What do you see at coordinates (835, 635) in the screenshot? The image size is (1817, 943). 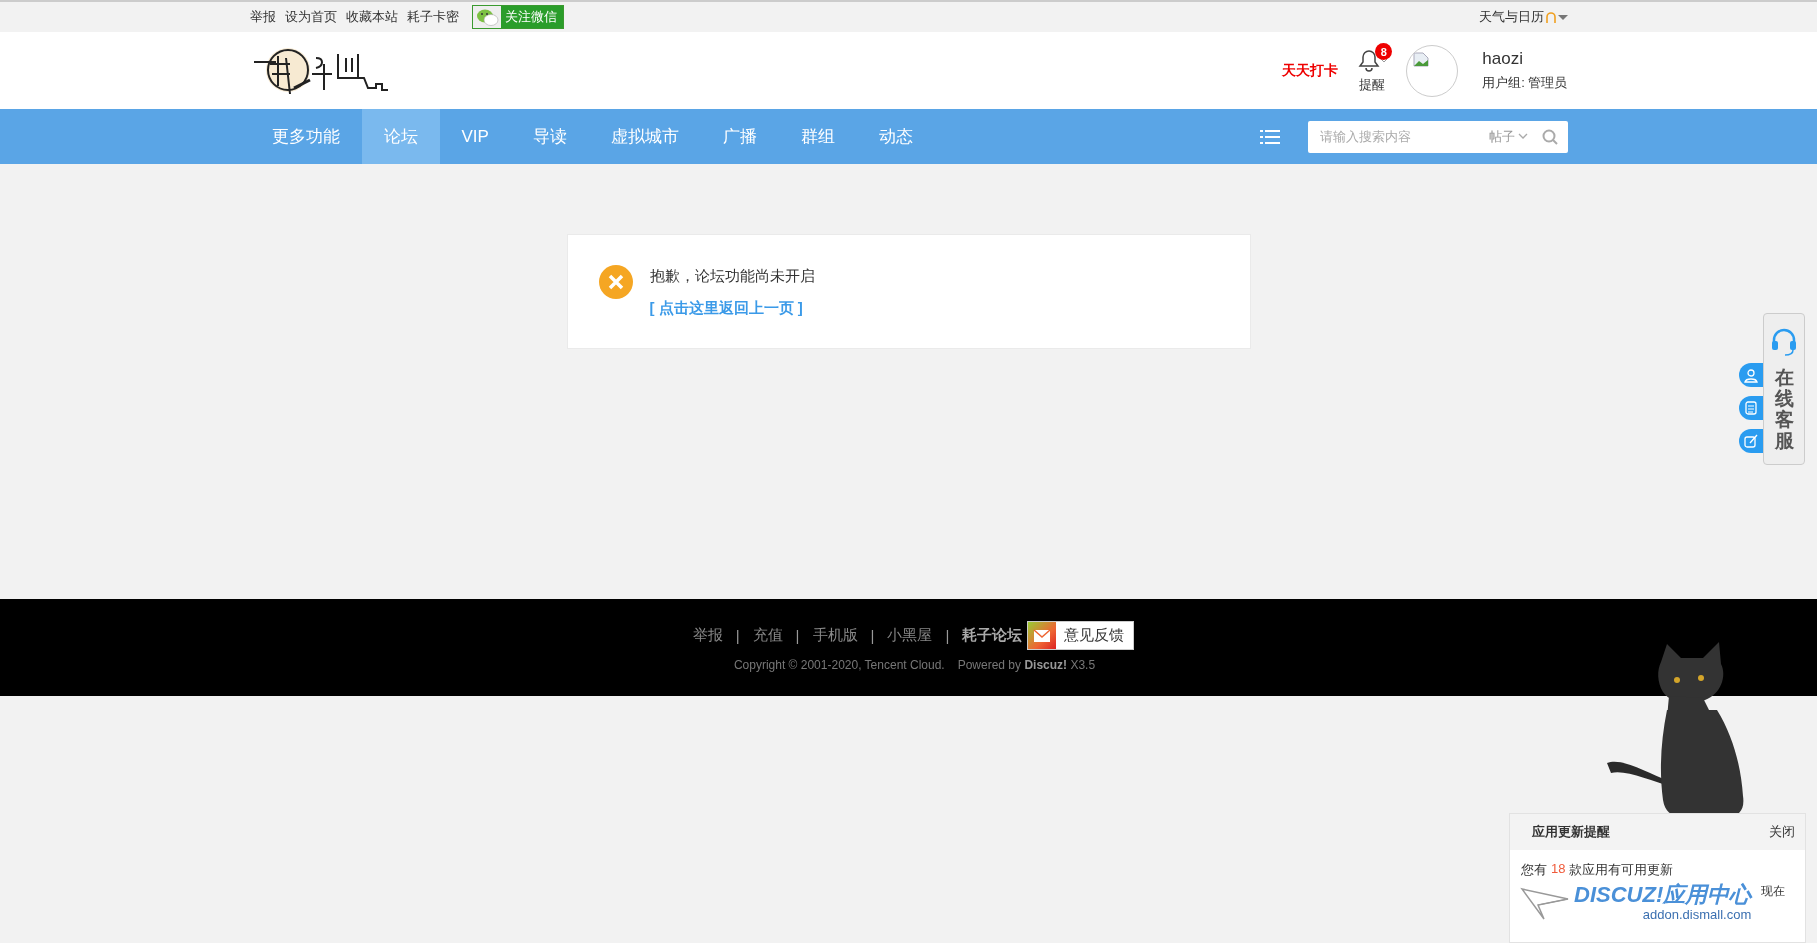 I see `footer-link: 手机版` at bounding box center [835, 635].